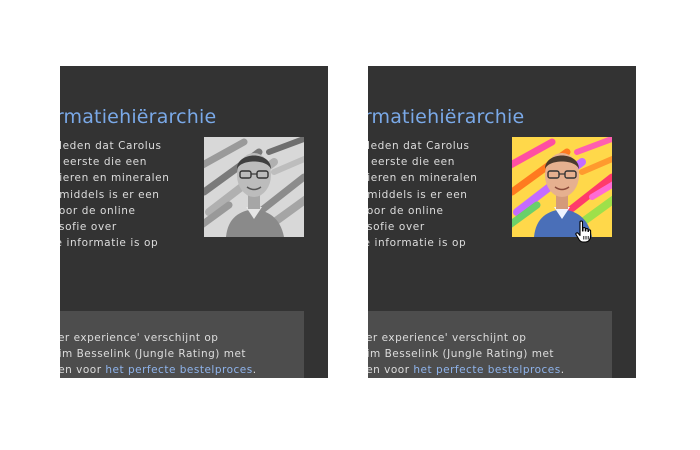  What do you see at coordinates (562, 187) in the screenshot?
I see `portrait-photo-color` at bounding box center [562, 187].